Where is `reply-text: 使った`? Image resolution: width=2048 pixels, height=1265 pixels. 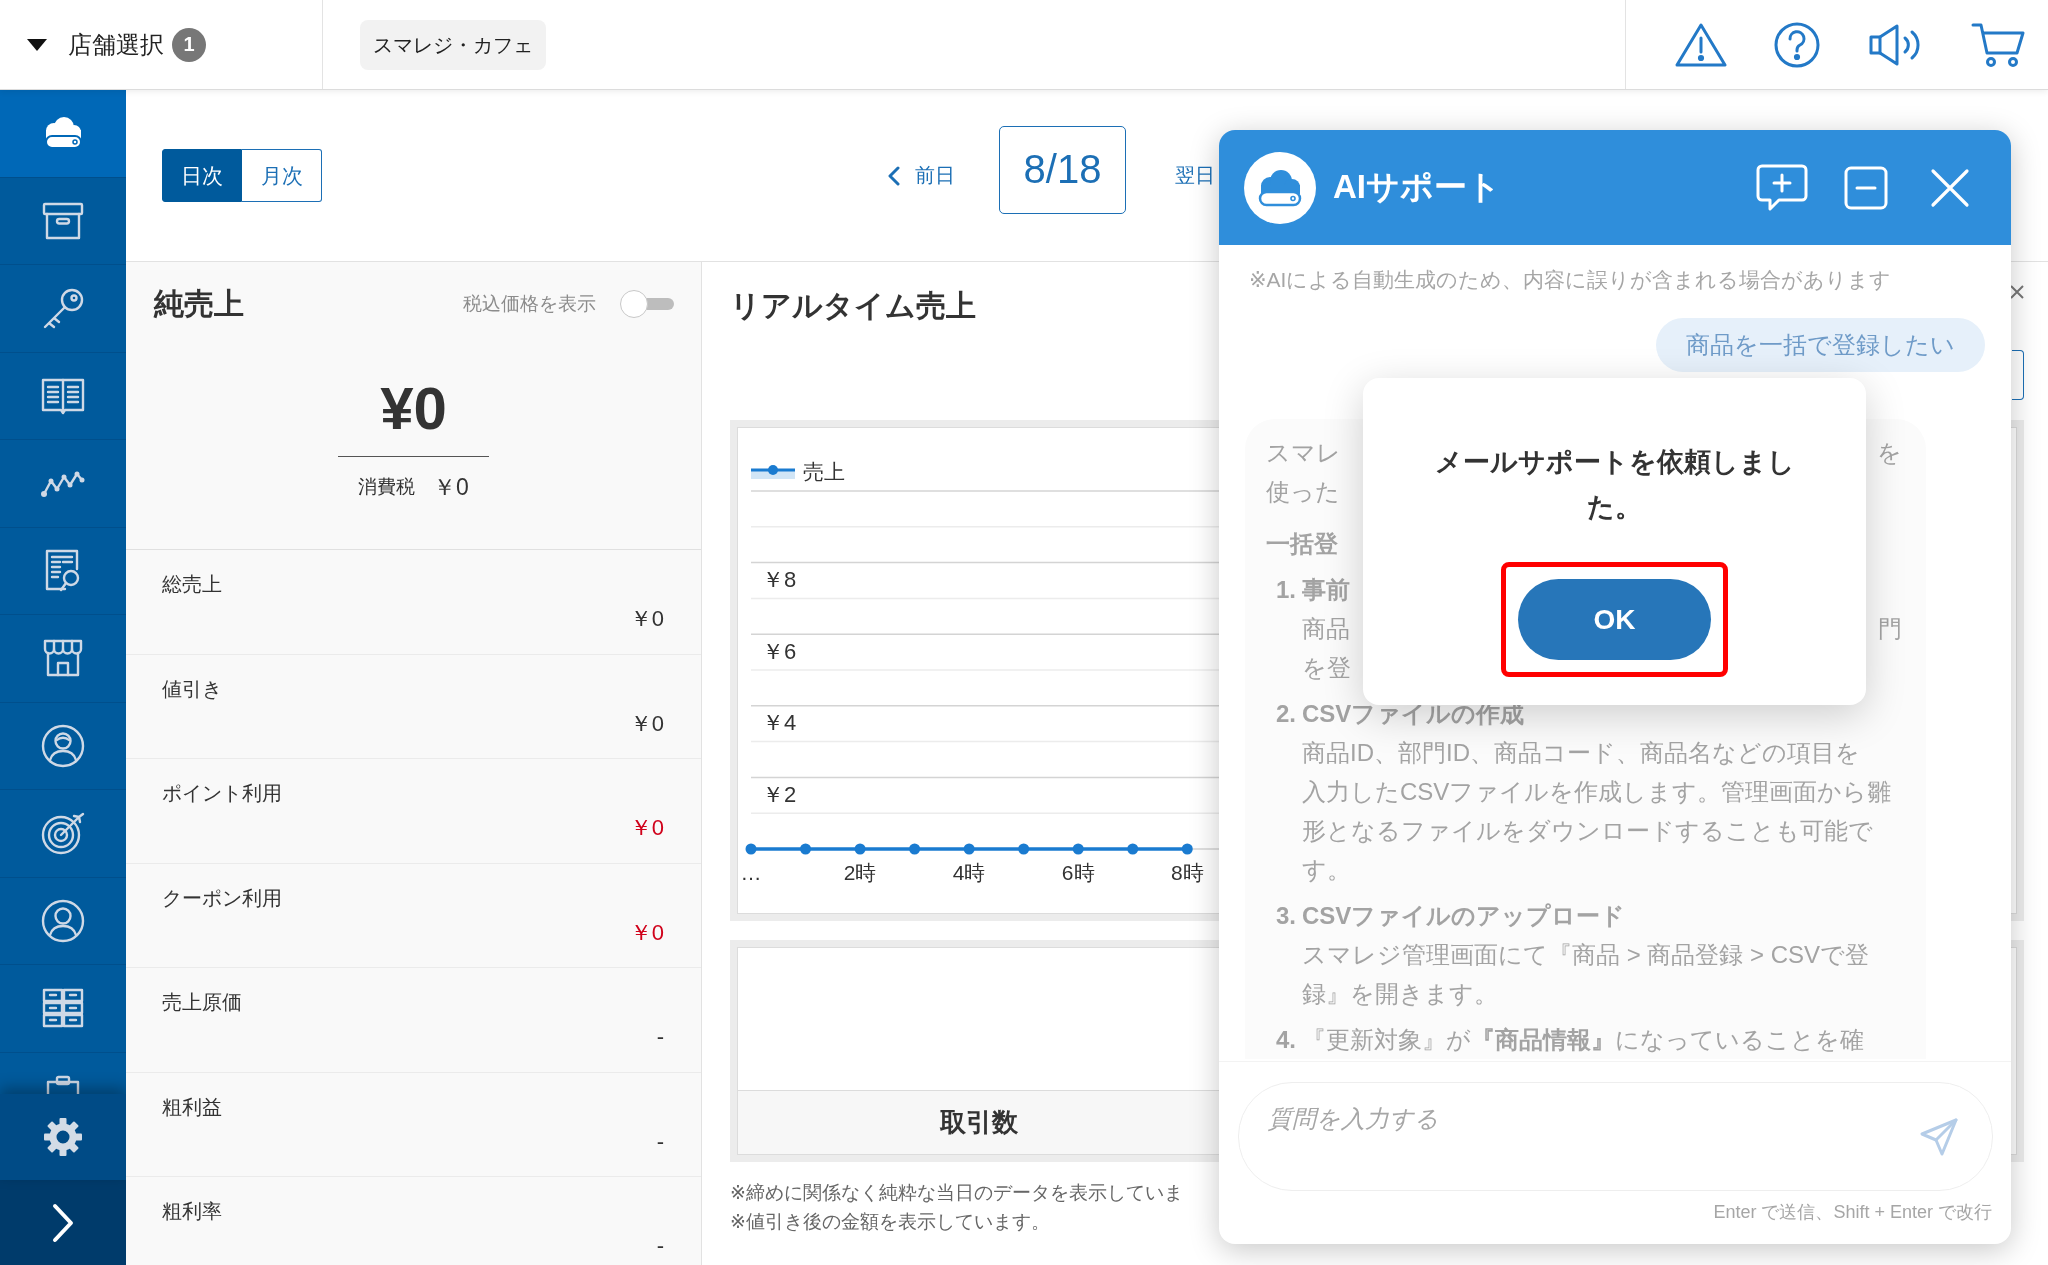 reply-text: 使った is located at coordinates (1303, 492).